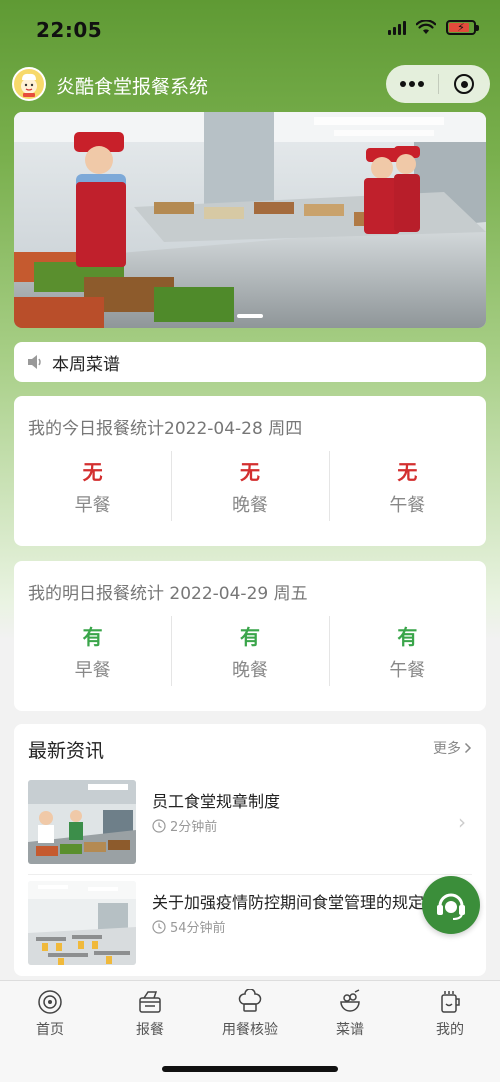  Describe the element at coordinates (250, 830) in the screenshot. I see `news-item: 员工食堂规章制度 2分钟前 ›` at that location.